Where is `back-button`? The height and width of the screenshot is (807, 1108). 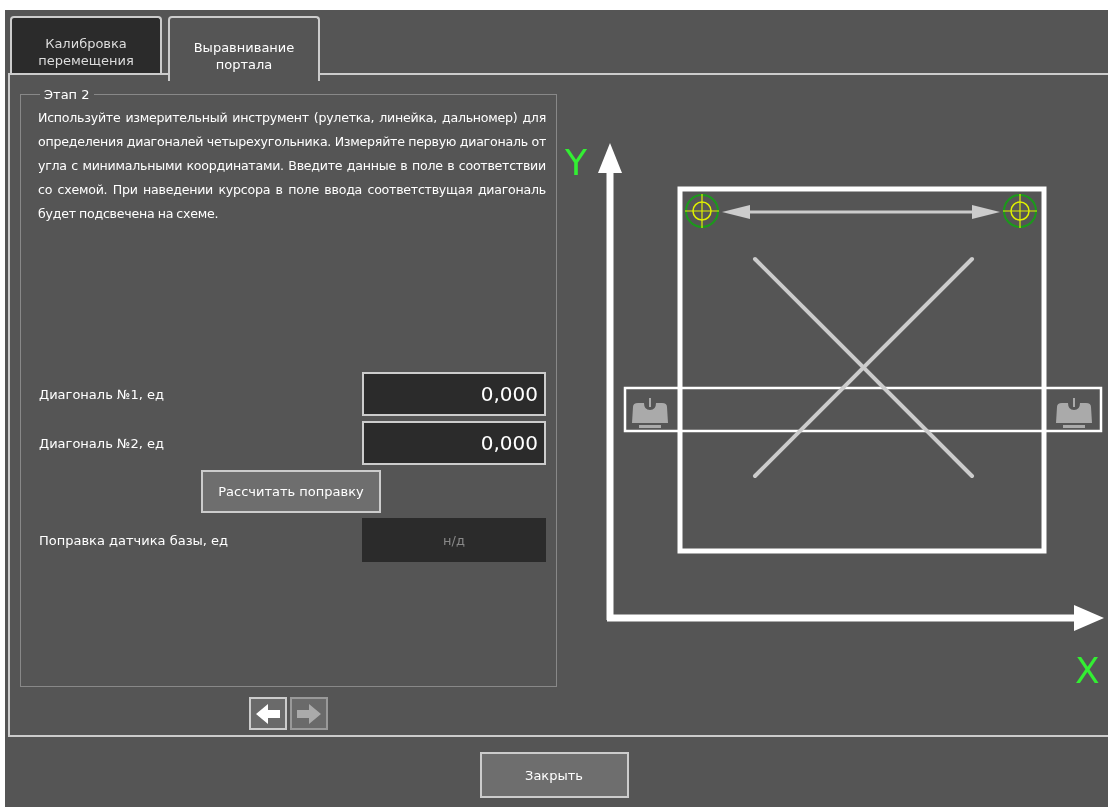 back-button is located at coordinates (268, 713).